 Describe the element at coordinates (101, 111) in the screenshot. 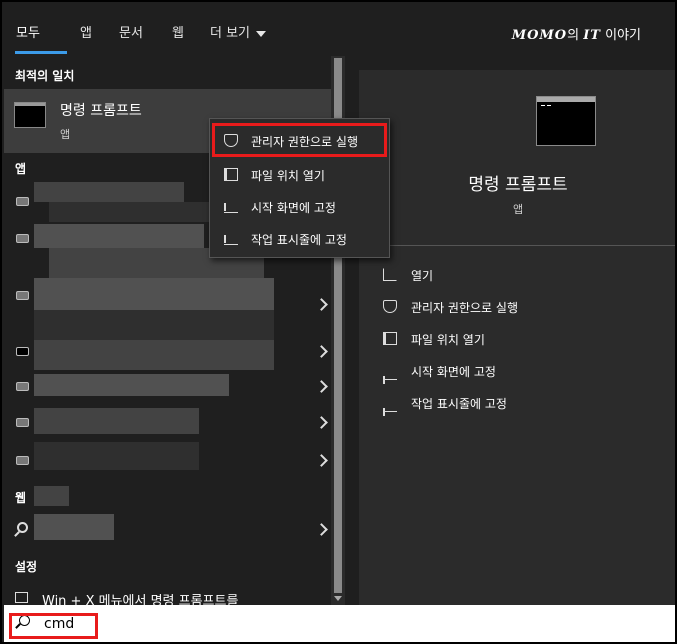

I see `best-match-title: 명령 프롬프트` at that location.